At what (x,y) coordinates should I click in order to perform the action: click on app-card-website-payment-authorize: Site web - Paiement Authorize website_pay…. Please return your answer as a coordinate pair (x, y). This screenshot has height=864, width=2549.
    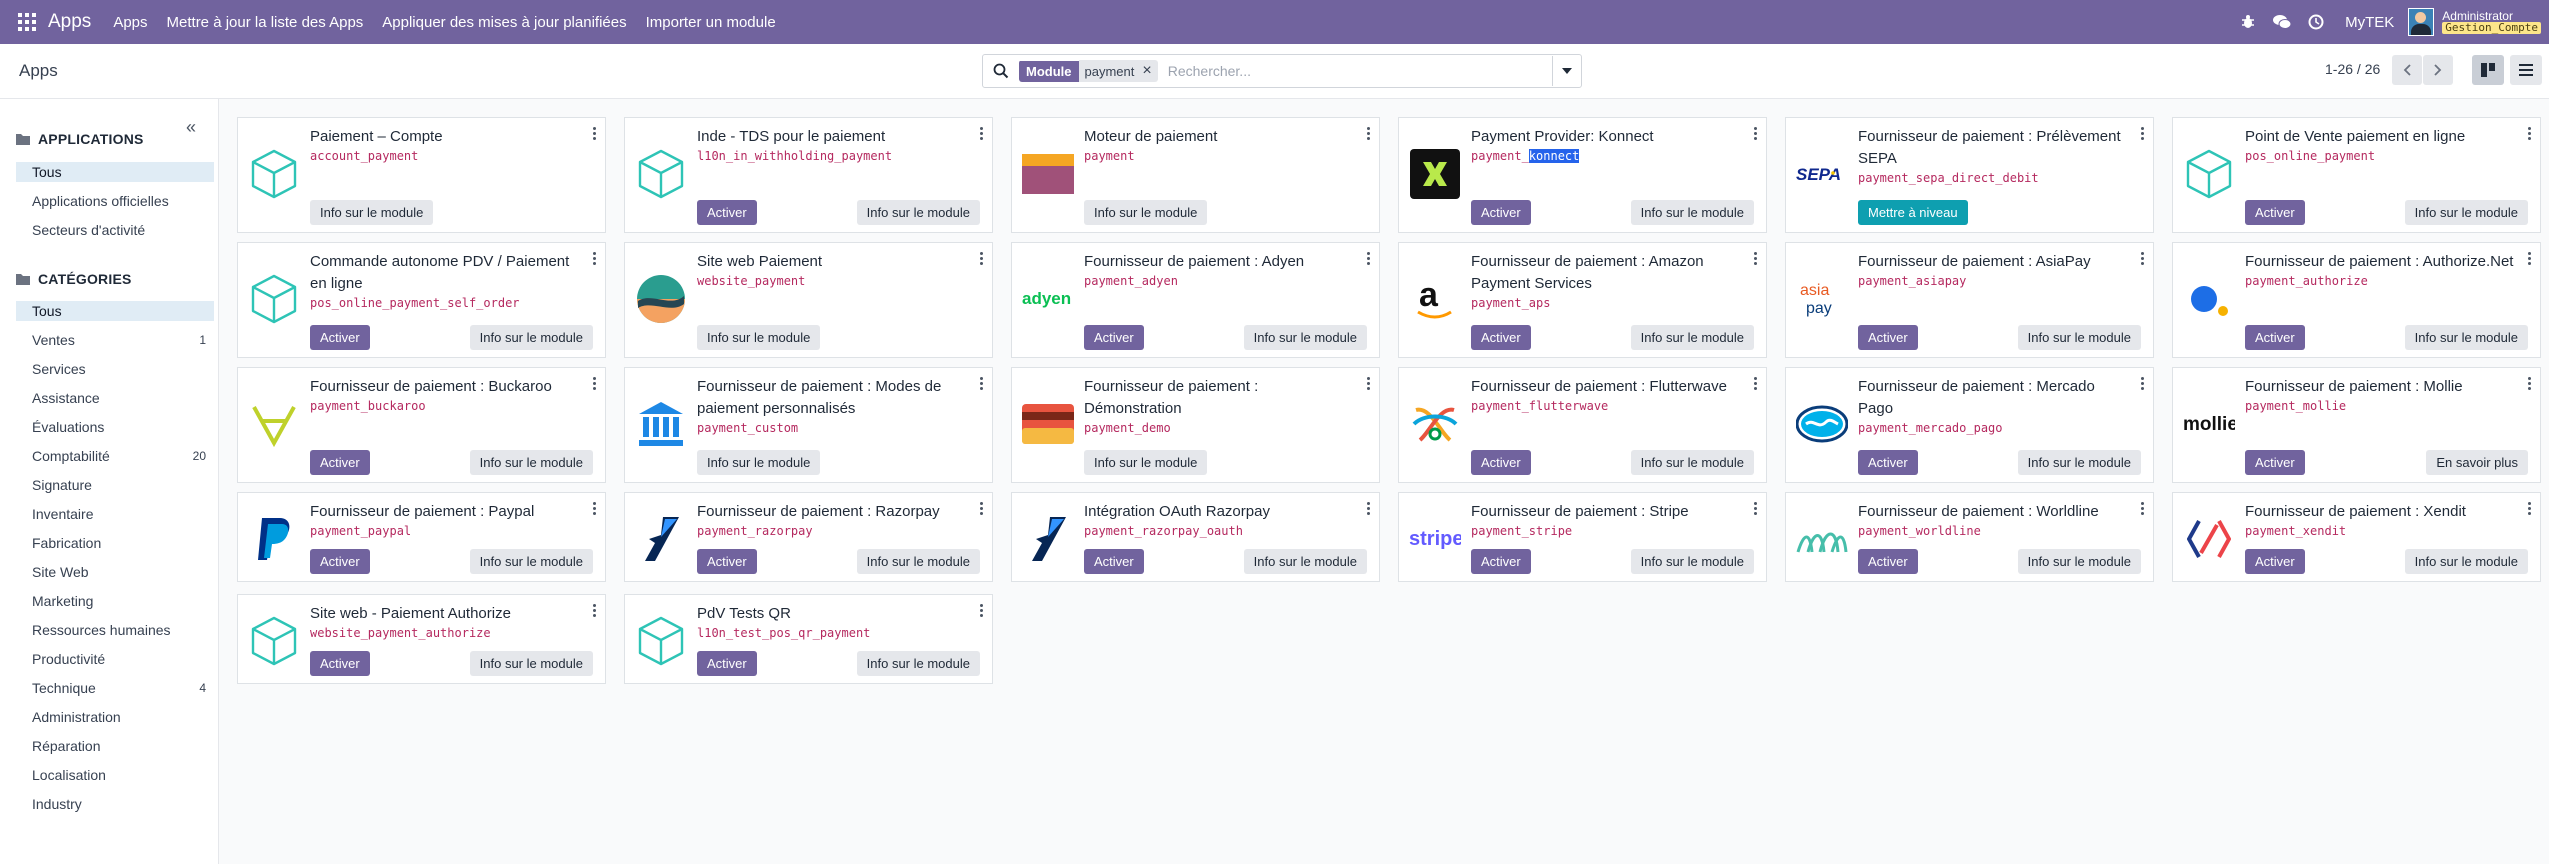
    Looking at the image, I should click on (421, 639).